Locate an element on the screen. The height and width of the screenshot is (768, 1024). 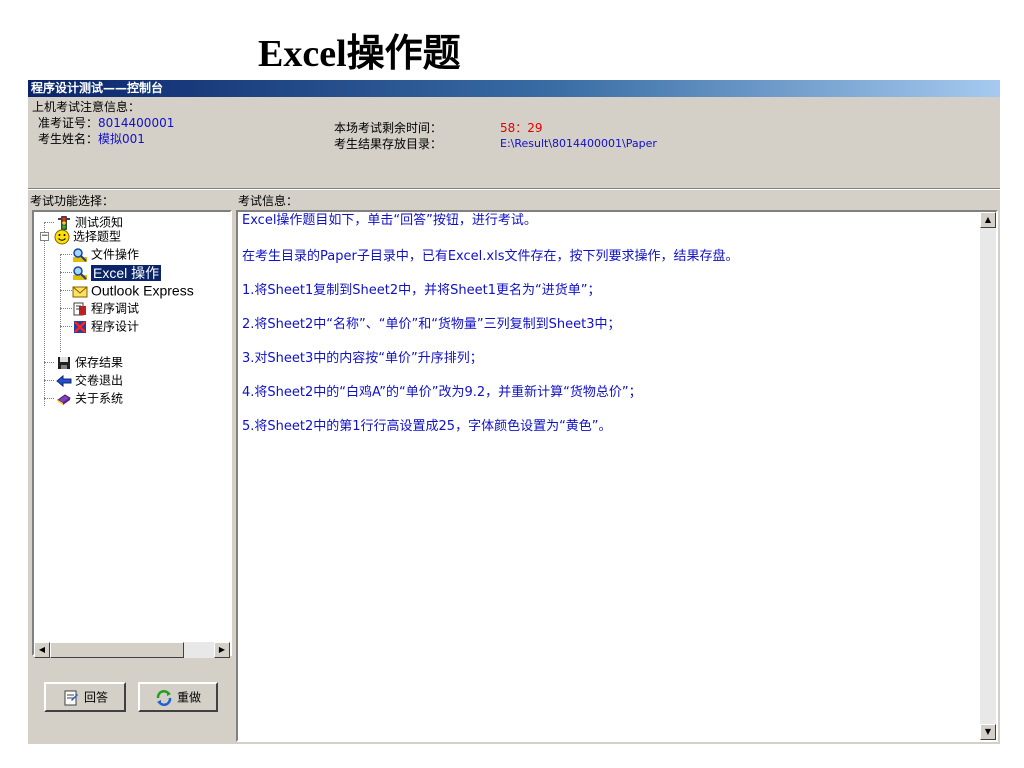
tree-item-save-results: 保存结果 is located at coordinates (89, 362).